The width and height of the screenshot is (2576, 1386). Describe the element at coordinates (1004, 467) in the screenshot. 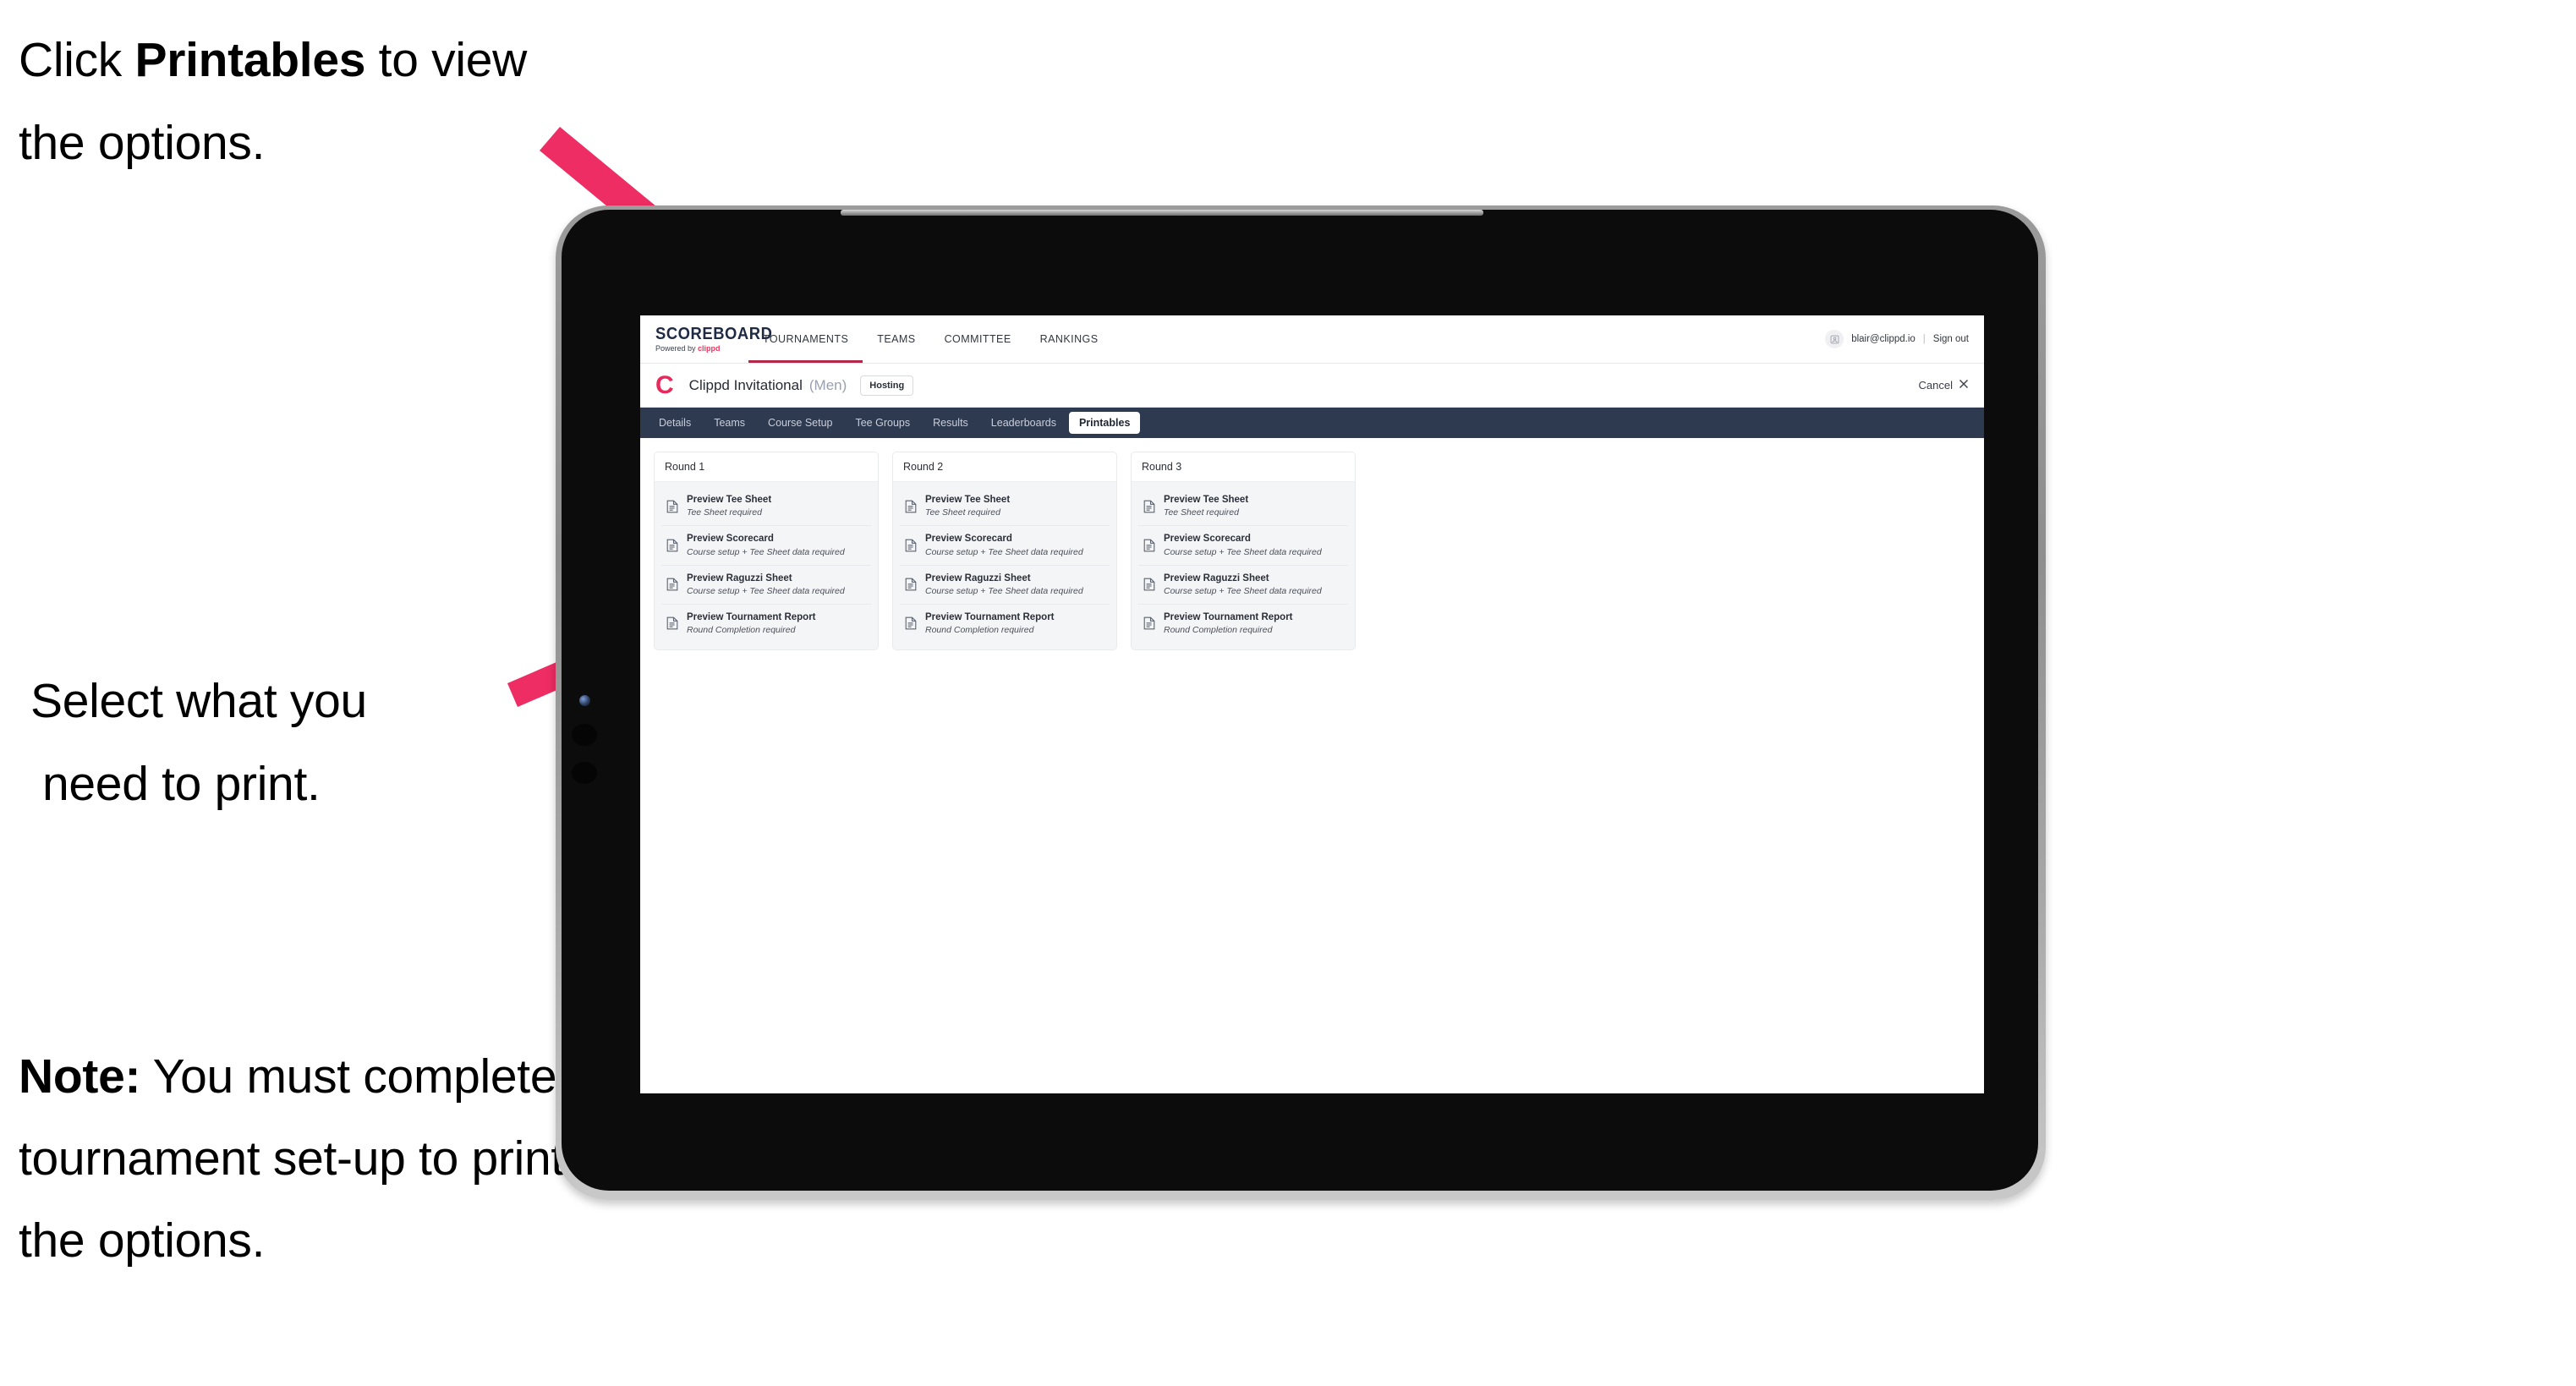

I see `round-2-header: Round 2` at that location.